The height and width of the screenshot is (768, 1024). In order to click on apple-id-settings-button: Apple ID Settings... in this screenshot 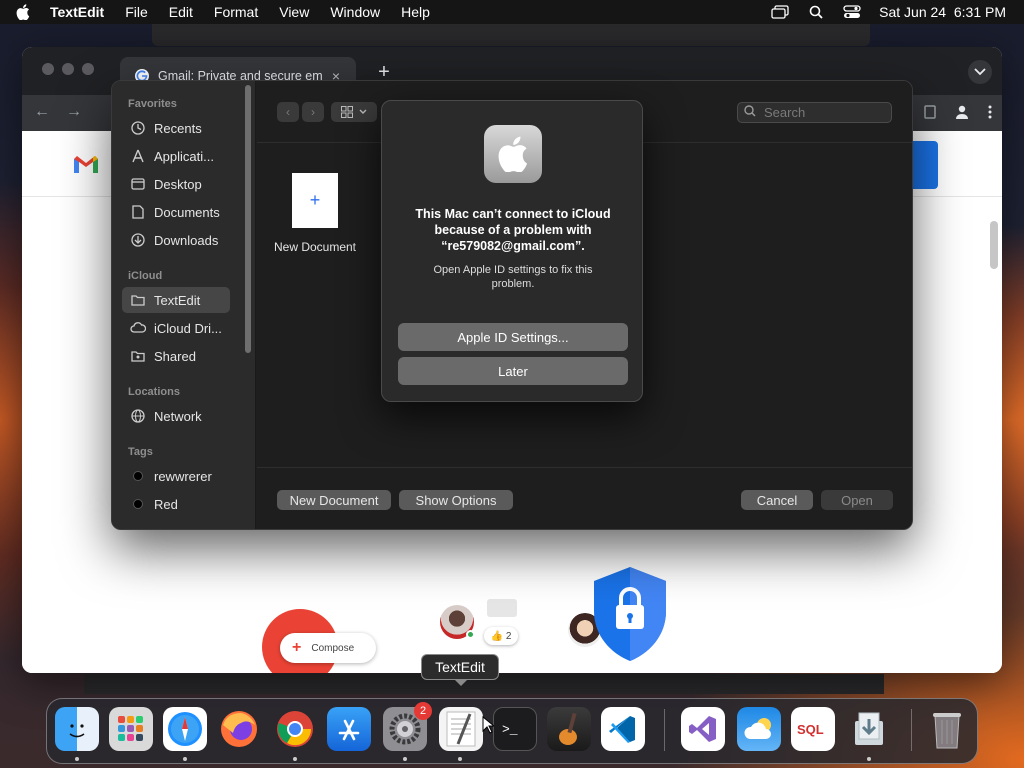, I will do `click(513, 337)`.